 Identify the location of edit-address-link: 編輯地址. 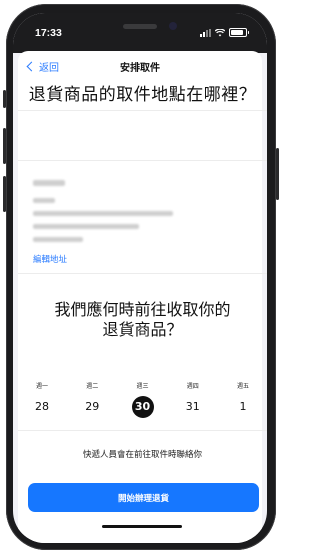
(50, 259).